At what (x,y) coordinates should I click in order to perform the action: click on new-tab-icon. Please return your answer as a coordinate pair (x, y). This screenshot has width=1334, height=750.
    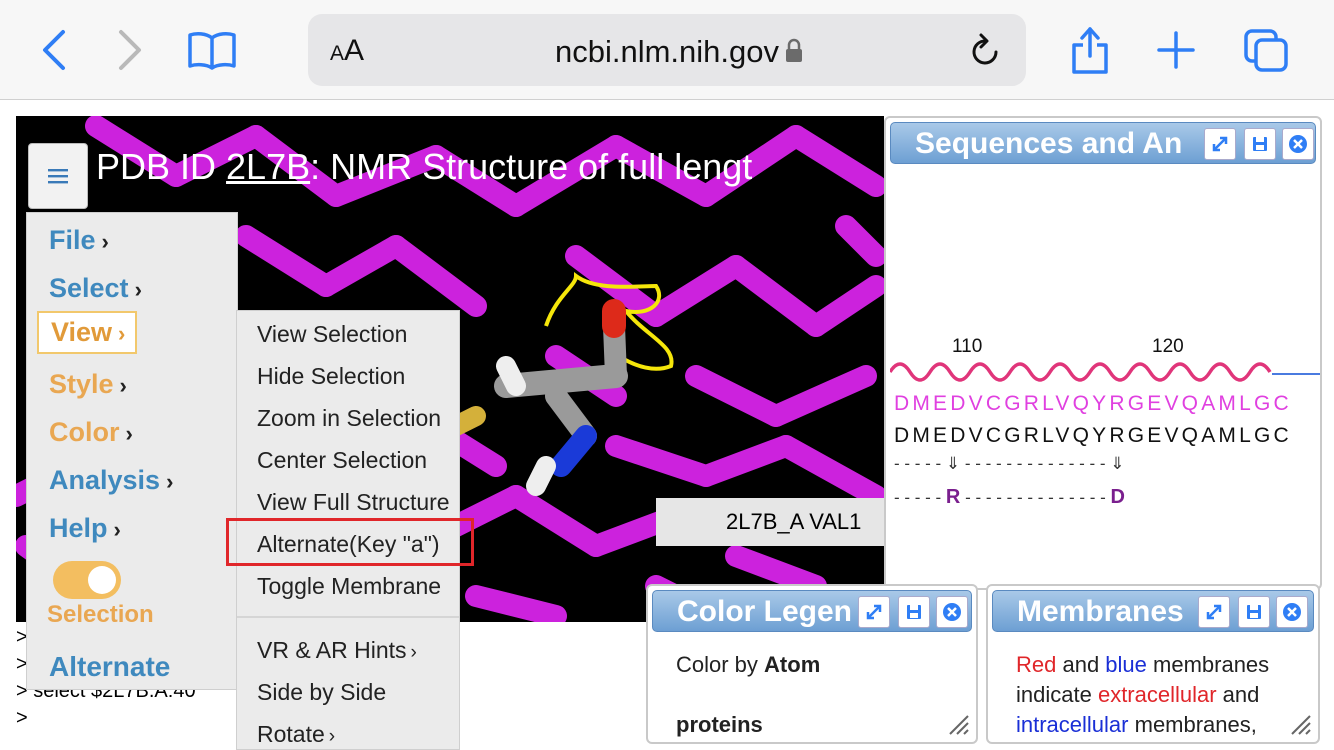
    Looking at the image, I should click on (1176, 50).